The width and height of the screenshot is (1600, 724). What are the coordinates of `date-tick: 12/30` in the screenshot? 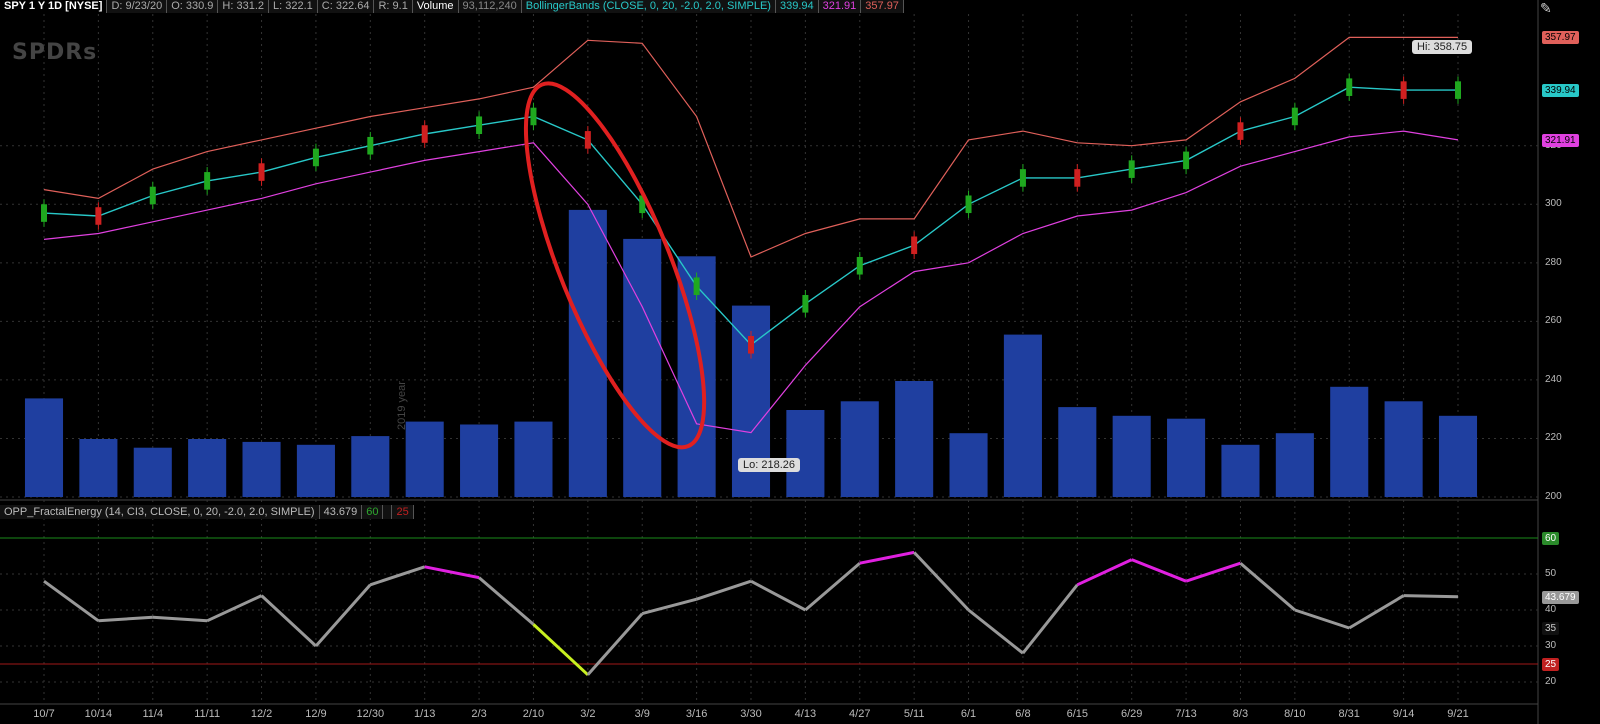 It's located at (370, 714).